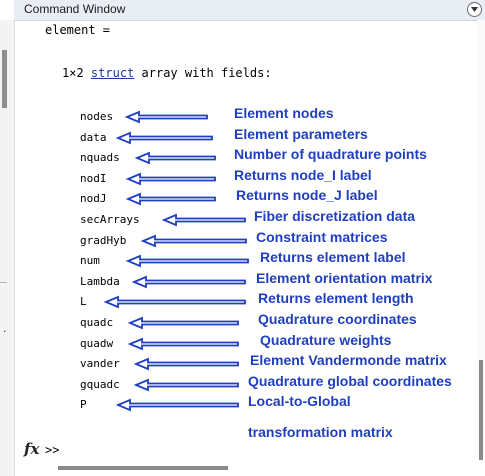  What do you see at coordinates (307, 195) in the screenshot?
I see `field-annotation: Returns node_J label` at bounding box center [307, 195].